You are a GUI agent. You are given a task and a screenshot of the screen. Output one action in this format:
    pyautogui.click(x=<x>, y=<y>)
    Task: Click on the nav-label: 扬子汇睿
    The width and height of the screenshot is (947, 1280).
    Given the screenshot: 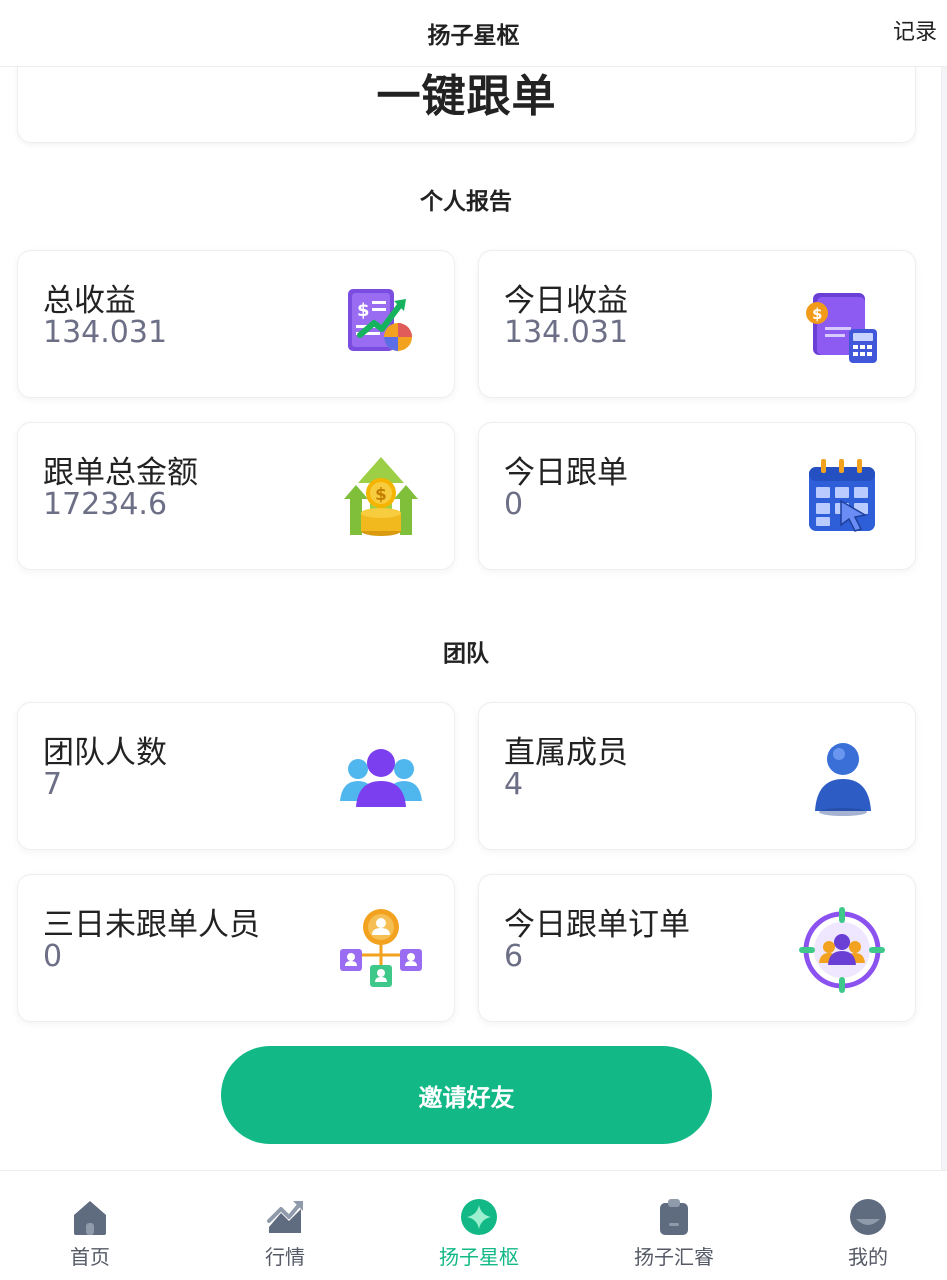 What is the action you would take?
    pyautogui.click(x=674, y=1257)
    